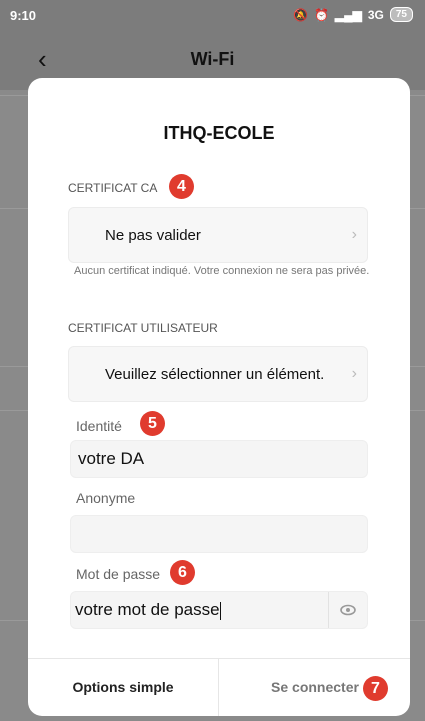 The width and height of the screenshot is (425, 721). What do you see at coordinates (218, 235) in the screenshot?
I see `ca-certificate-select: Ne pas valider ›` at bounding box center [218, 235].